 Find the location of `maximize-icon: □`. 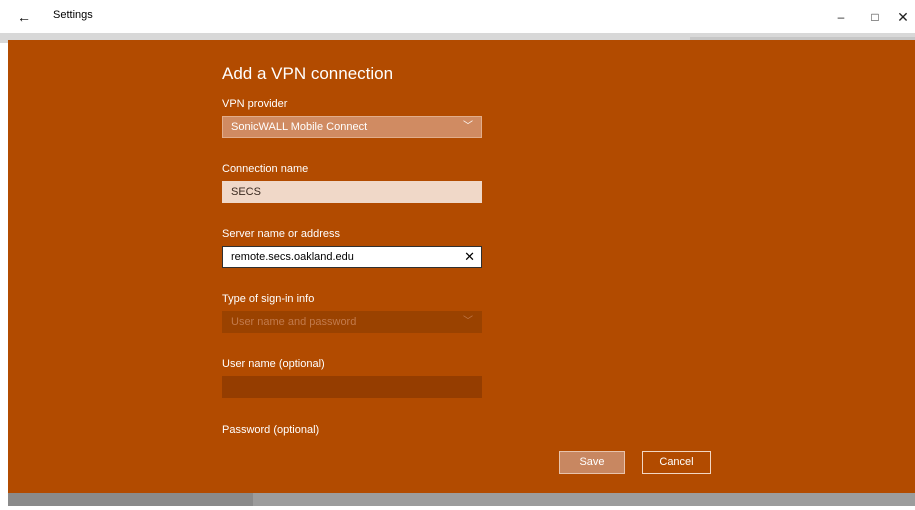

maximize-icon: □ is located at coordinates (875, 17).